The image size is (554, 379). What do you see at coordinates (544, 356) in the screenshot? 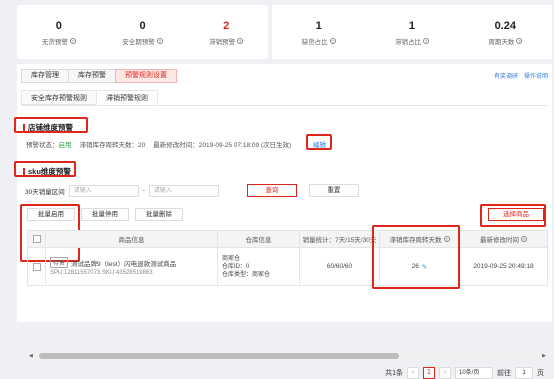
I see `scroll-right-icon: ▶` at bounding box center [544, 356].